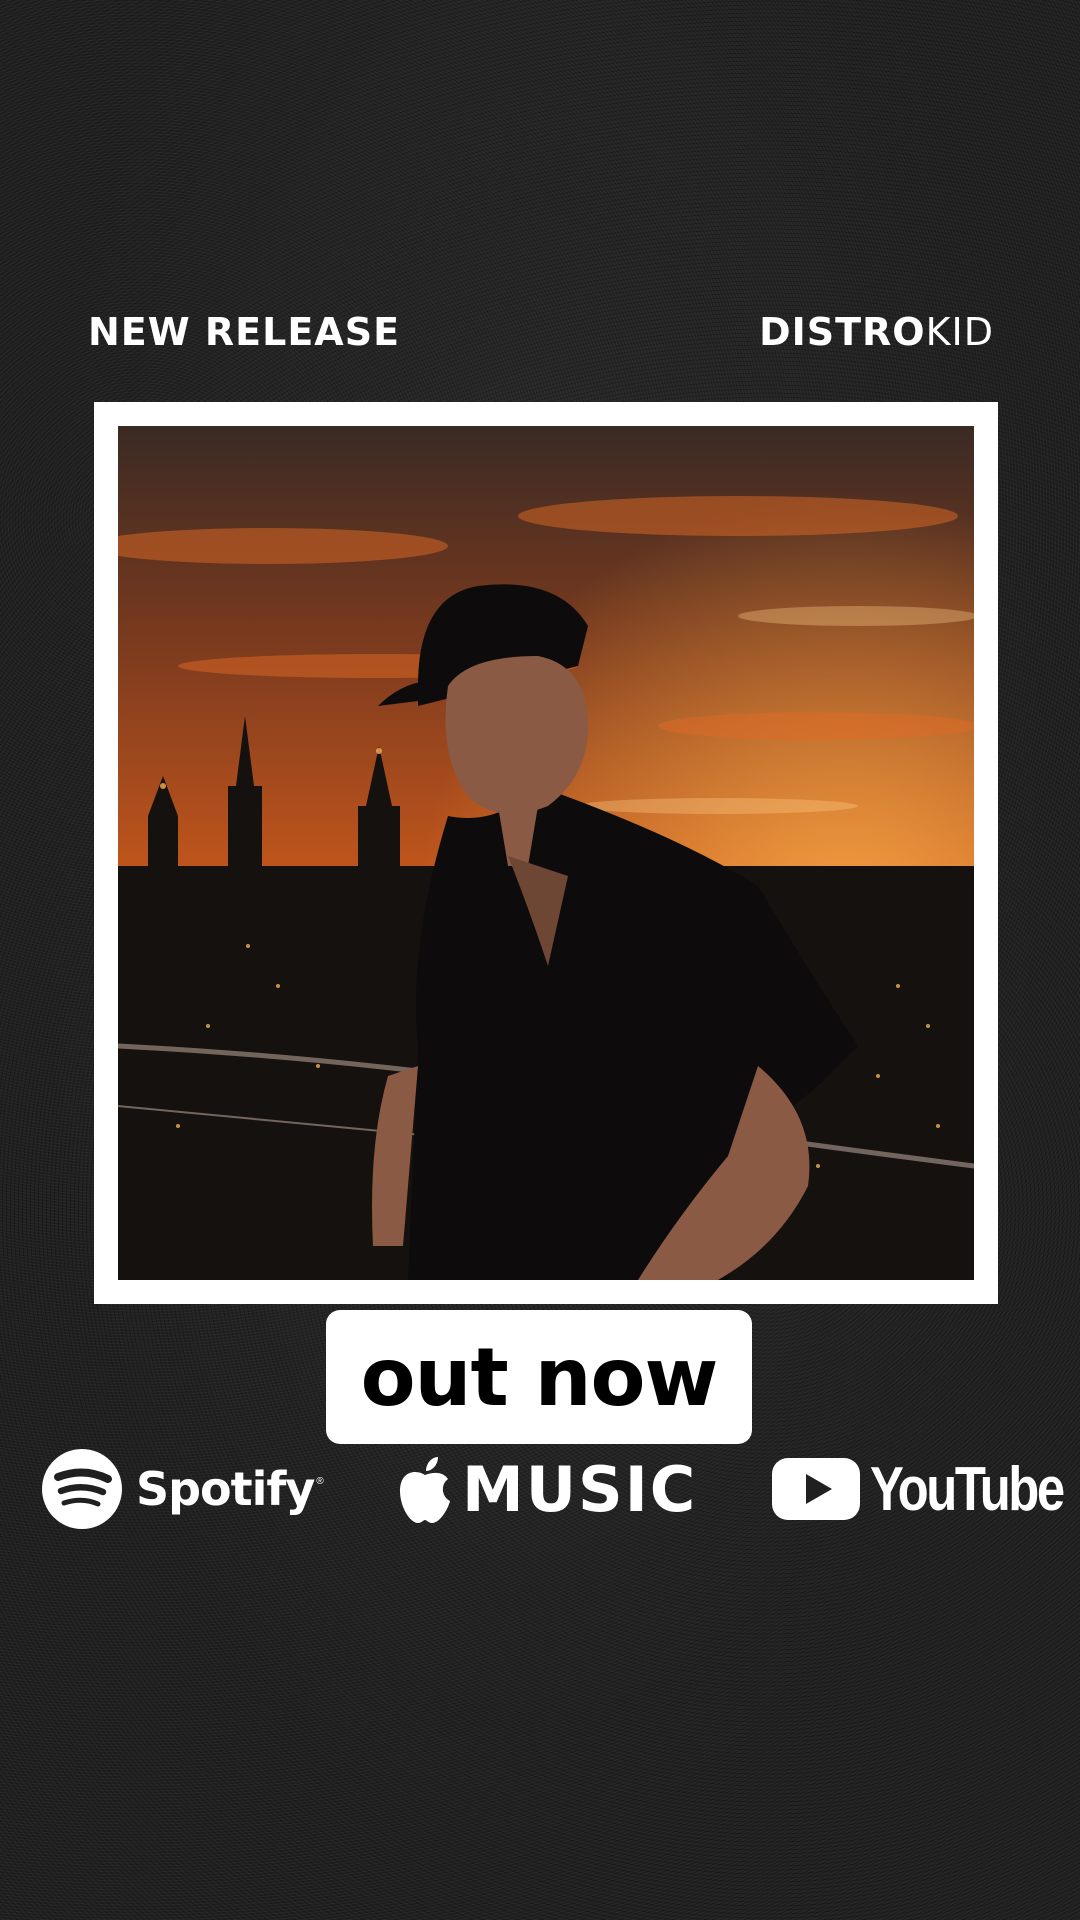  I want to click on spotify-reg-mark: ®, so click(320, 1481).